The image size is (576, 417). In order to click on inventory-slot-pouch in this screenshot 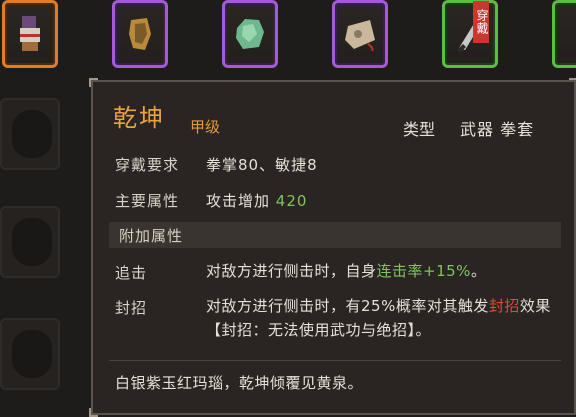, I will do `click(360, 34)`.